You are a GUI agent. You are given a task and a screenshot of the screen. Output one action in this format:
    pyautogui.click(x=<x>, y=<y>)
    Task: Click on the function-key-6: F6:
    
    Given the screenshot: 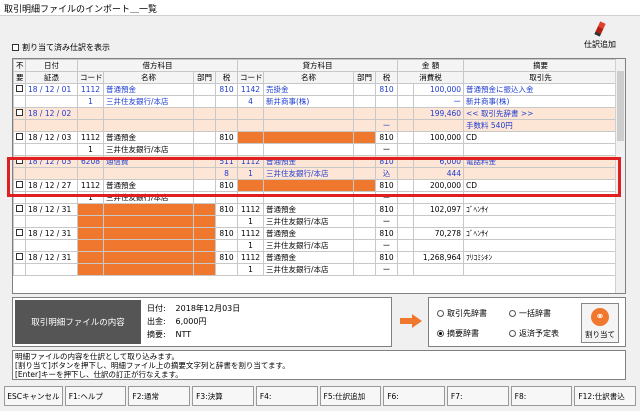 What is the action you would take?
    pyautogui.click(x=414, y=396)
    